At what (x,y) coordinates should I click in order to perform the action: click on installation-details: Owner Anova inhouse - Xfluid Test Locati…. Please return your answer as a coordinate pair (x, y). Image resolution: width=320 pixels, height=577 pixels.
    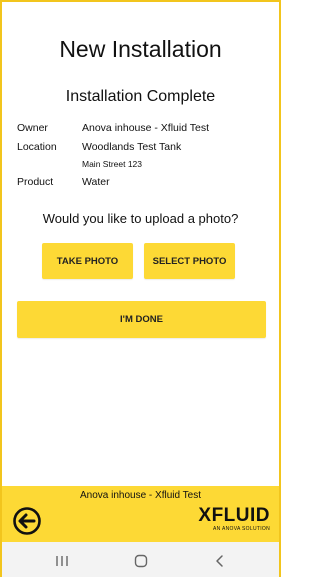
    Looking at the image, I should click on (142, 158).